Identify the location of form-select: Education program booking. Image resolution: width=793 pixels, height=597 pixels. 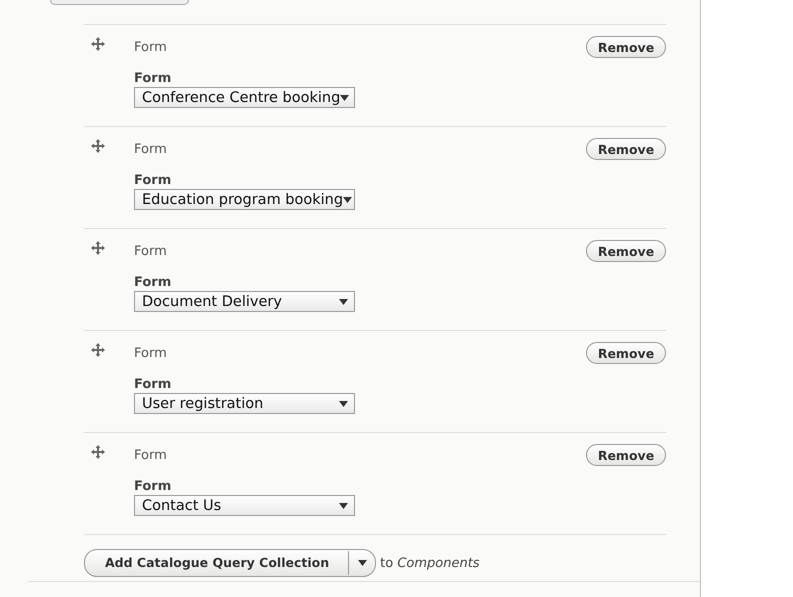
(244, 199).